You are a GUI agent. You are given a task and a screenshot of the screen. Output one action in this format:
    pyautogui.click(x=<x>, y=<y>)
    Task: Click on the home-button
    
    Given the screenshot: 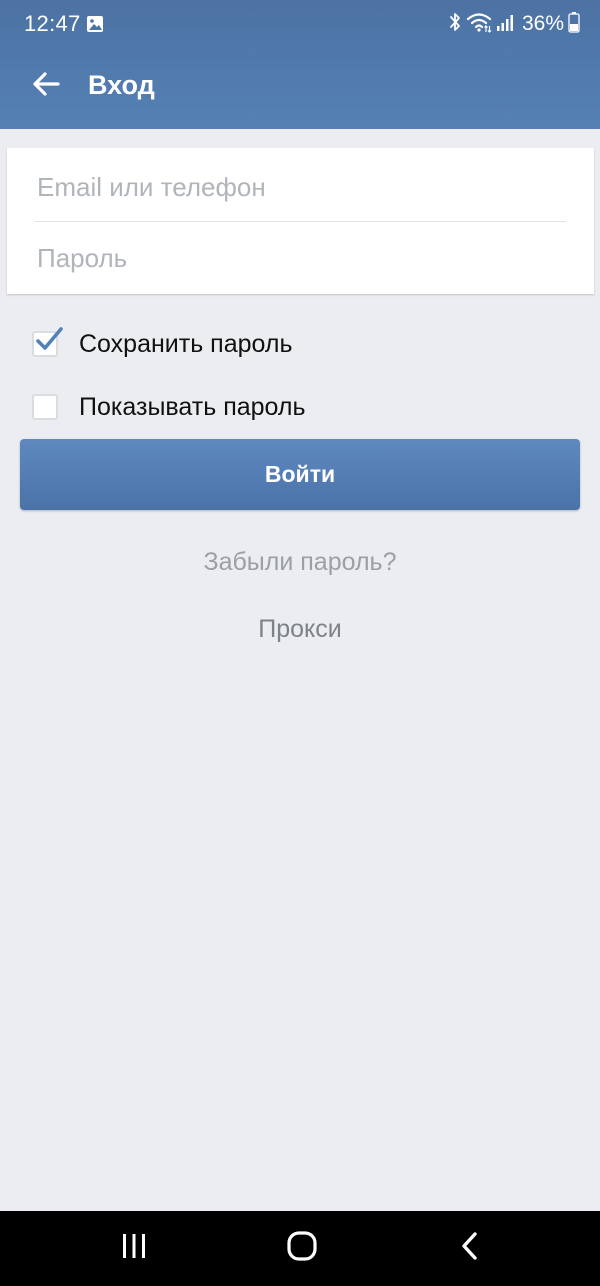 What is the action you would take?
    pyautogui.click(x=302, y=1248)
    